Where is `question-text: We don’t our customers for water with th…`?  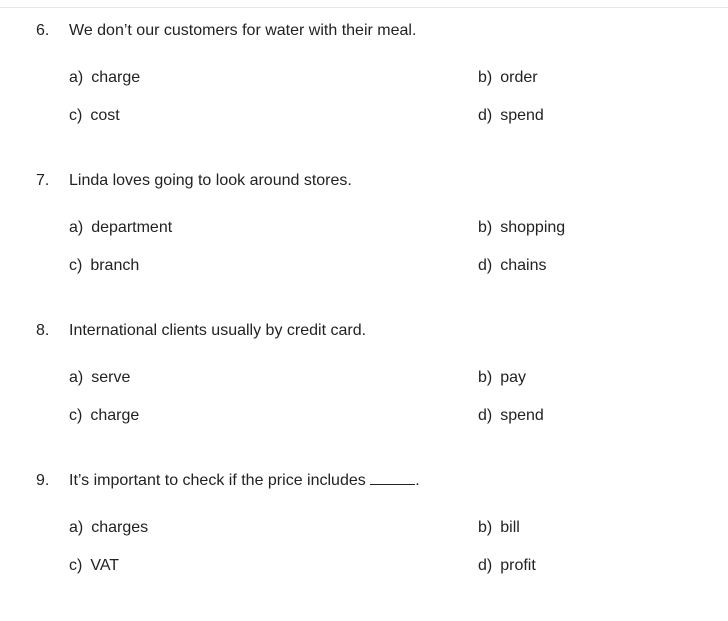 question-text: We don’t our customers for water with th… is located at coordinates (243, 30).